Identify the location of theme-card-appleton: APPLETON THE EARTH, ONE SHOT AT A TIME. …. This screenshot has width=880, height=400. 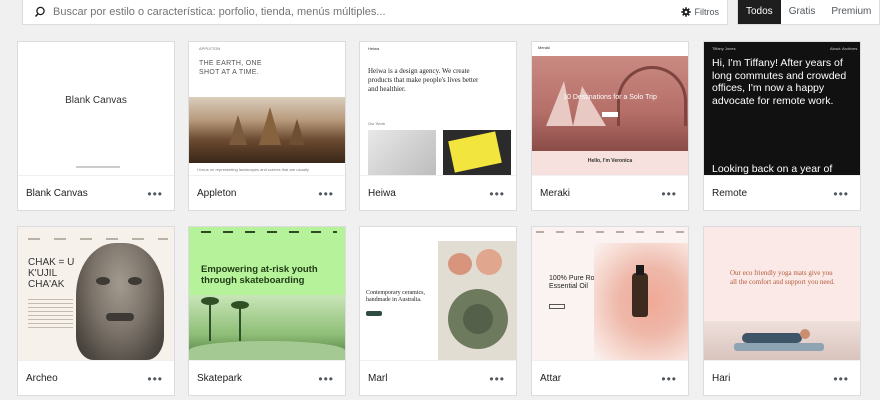
(267, 126).